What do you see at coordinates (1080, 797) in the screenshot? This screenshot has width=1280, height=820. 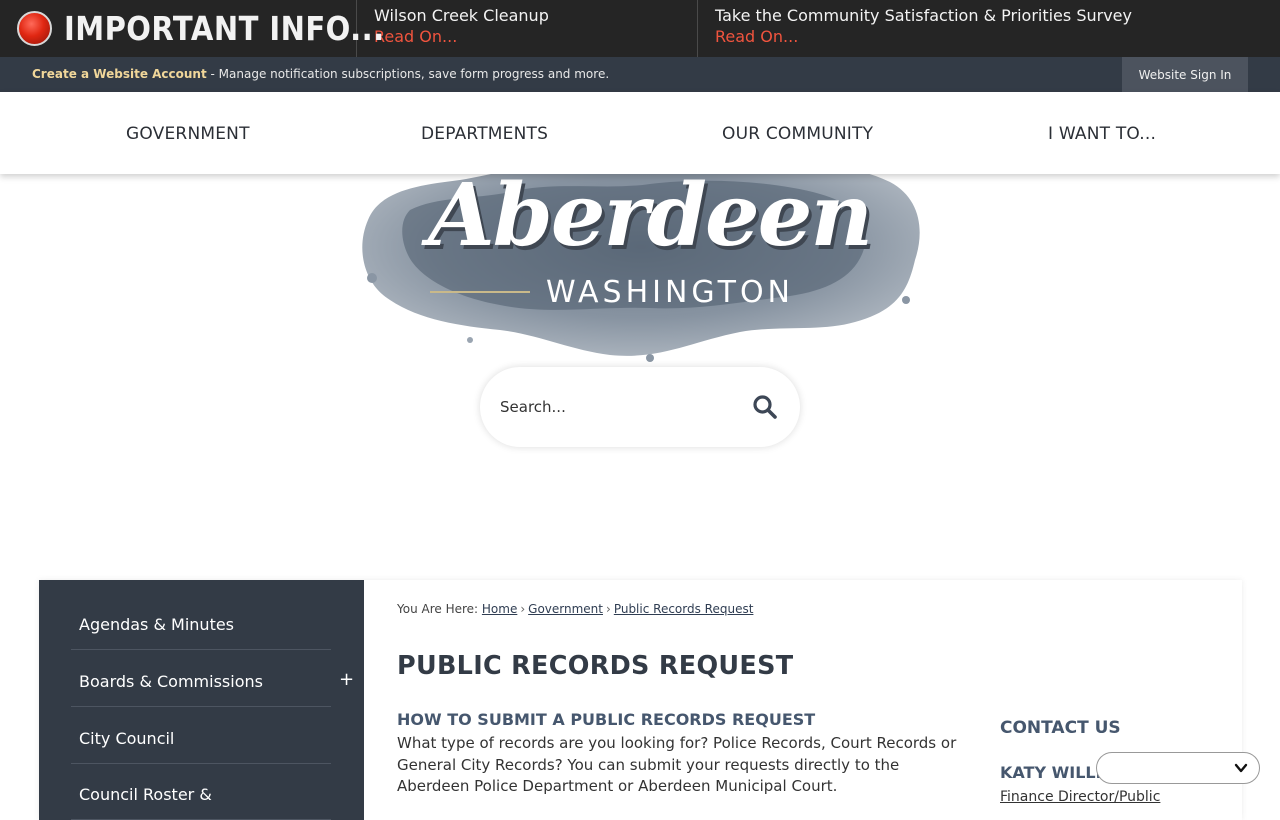 I see `contact-role-link: Finance Director/Public` at bounding box center [1080, 797].